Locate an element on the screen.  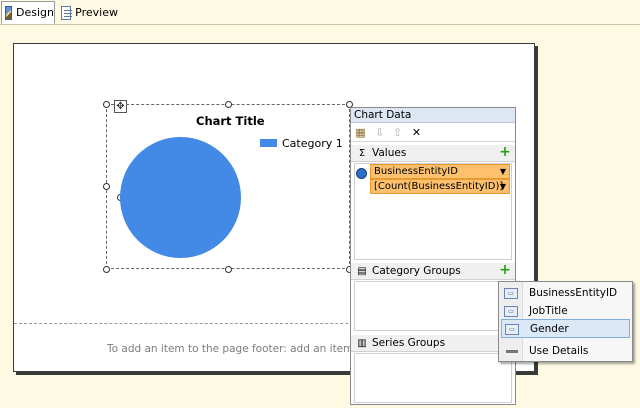
category-groups-header: ▤ Category Groups + is located at coordinates (433, 271).